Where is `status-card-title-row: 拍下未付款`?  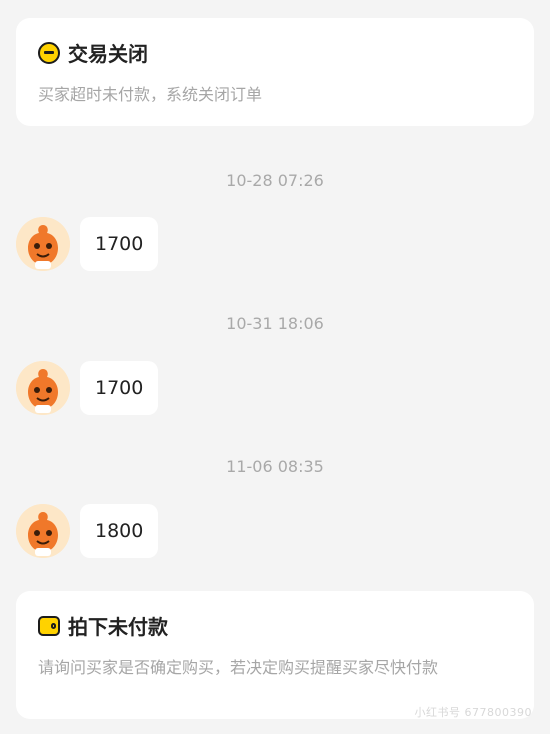
status-card-title-row: 拍下未付款 is located at coordinates (275, 625).